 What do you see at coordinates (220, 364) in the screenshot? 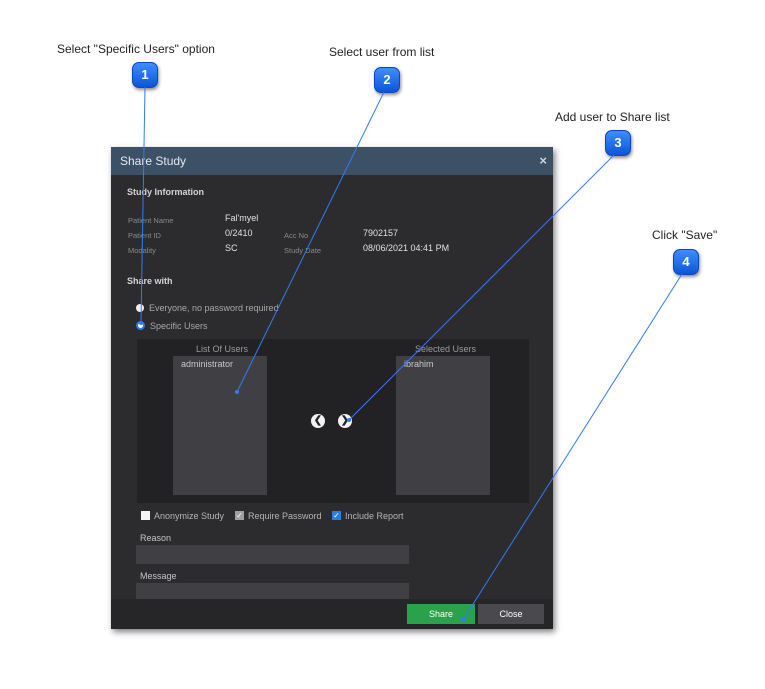
I see `list-item-user: administrator` at bounding box center [220, 364].